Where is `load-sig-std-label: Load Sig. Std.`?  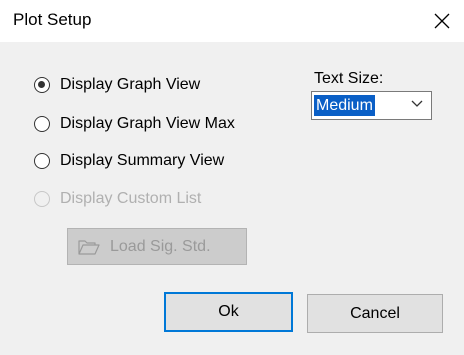 load-sig-std-label: Load Sig. Std. is located at coordinates (160, 246).